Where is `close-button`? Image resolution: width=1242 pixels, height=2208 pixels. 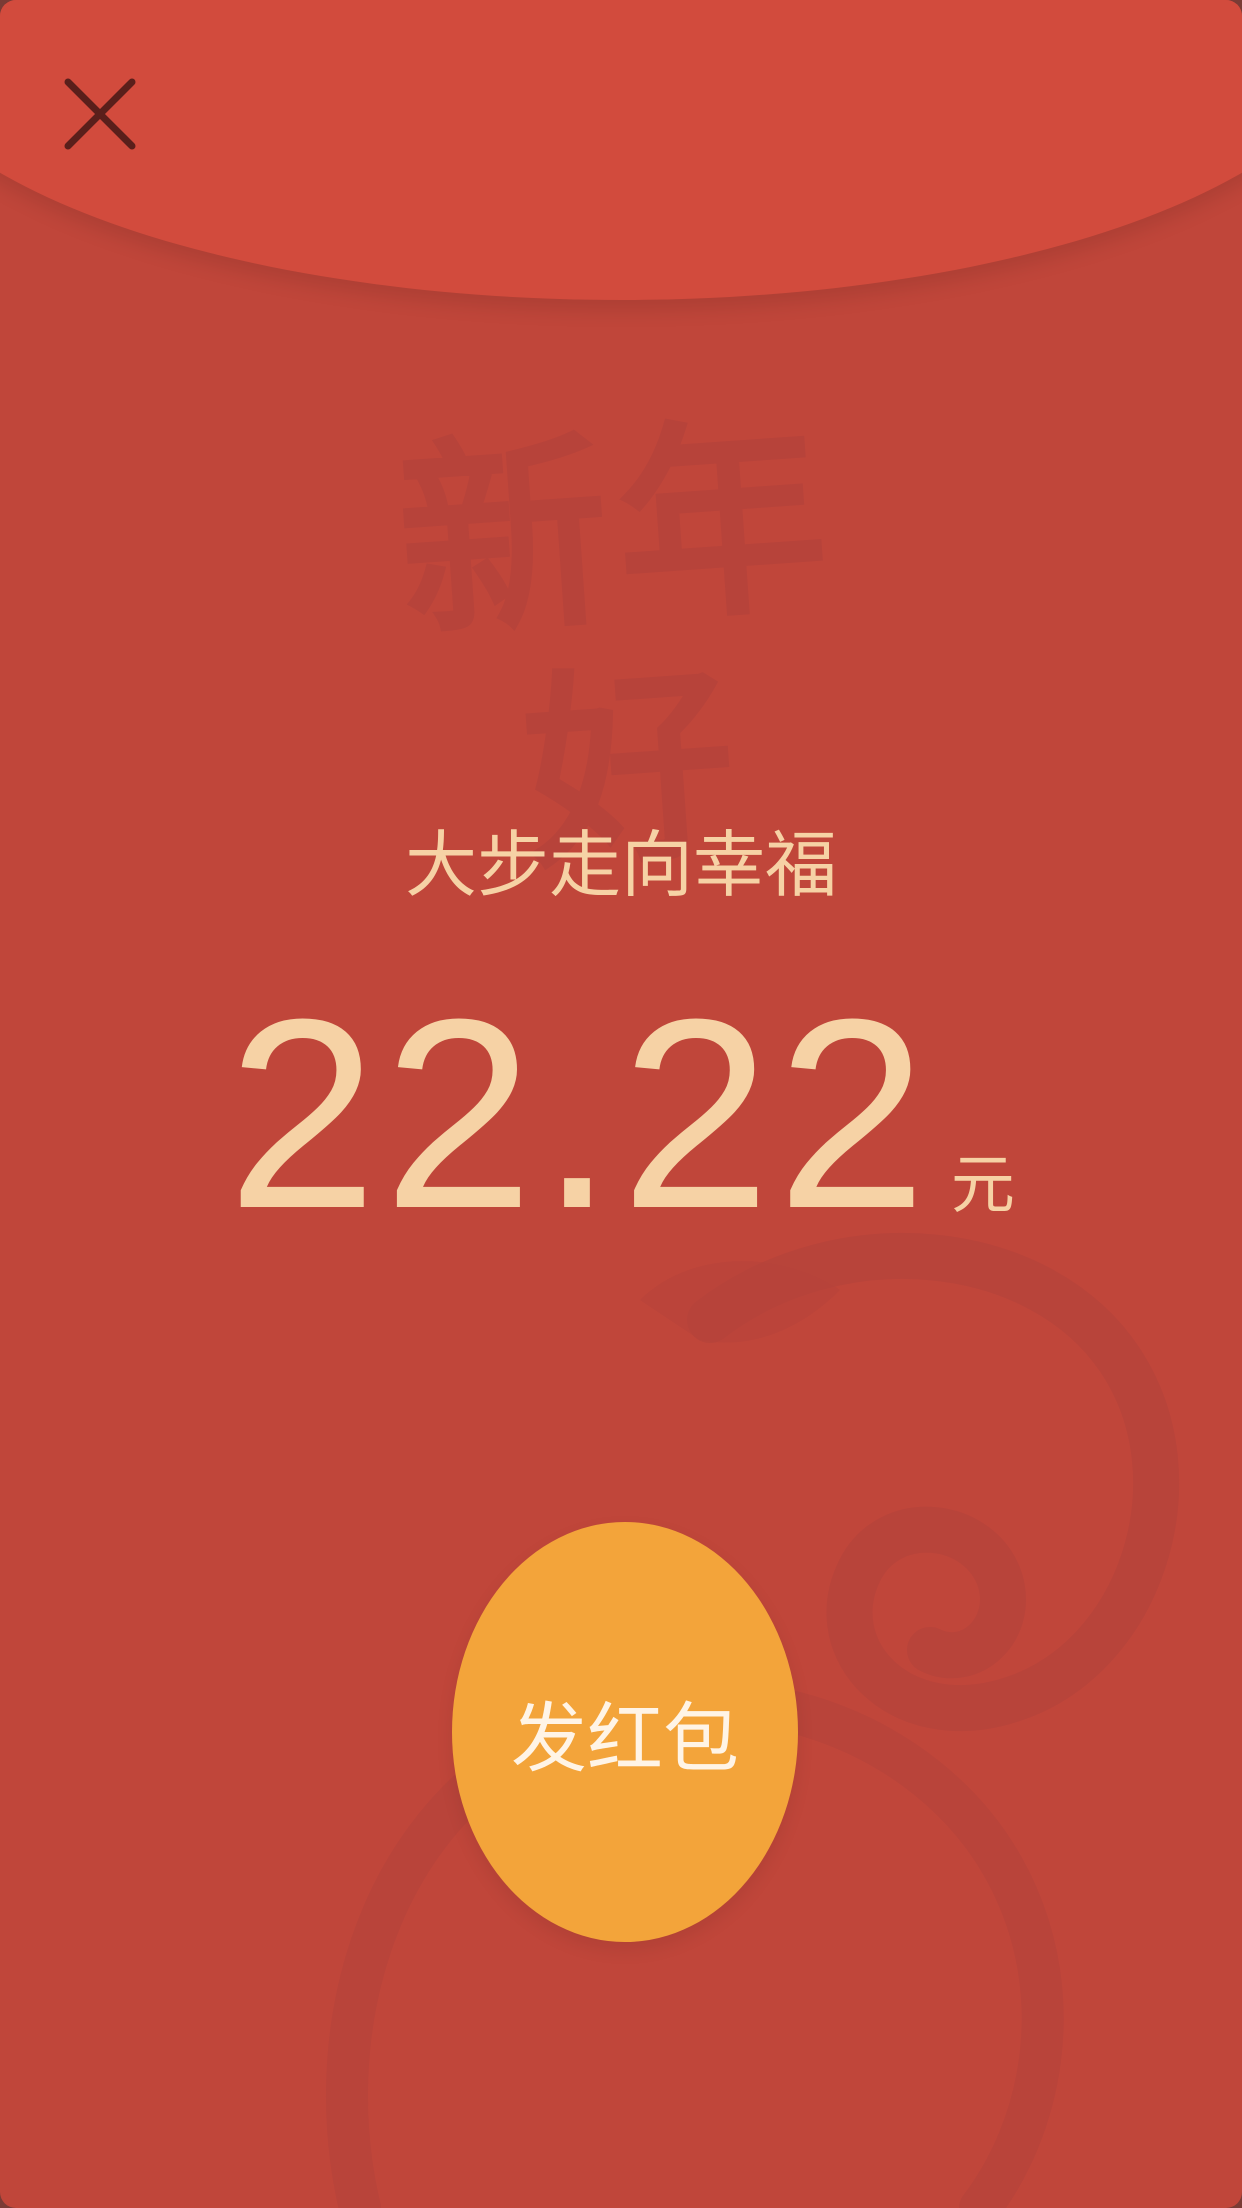
close-button is located at coordinates (100, 114).